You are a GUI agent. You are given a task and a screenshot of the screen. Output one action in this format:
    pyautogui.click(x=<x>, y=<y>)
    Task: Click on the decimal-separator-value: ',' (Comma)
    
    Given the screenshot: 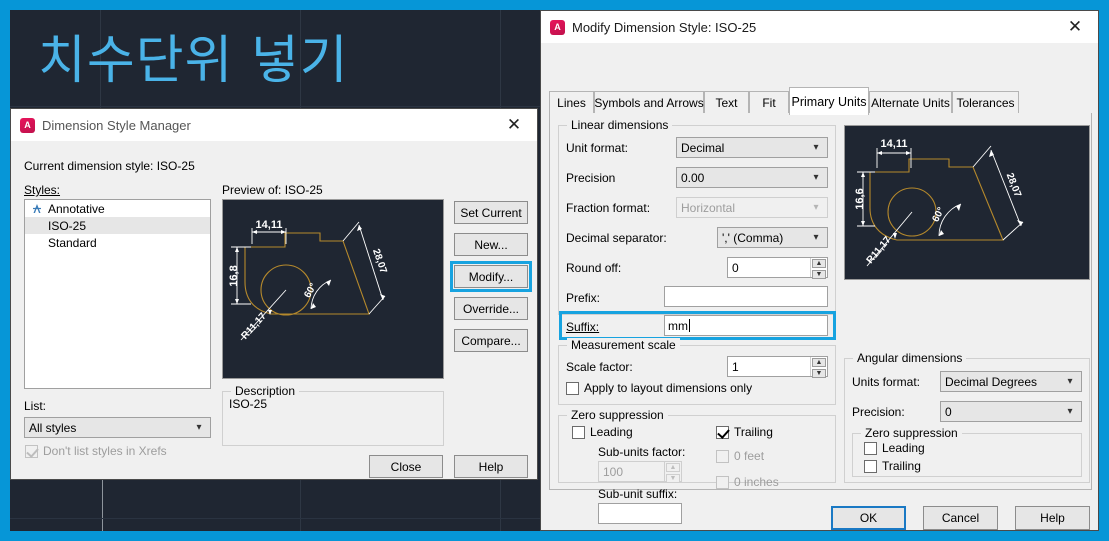 What is the action you would take?
    pyautogui.click(x=753, y=237)
    